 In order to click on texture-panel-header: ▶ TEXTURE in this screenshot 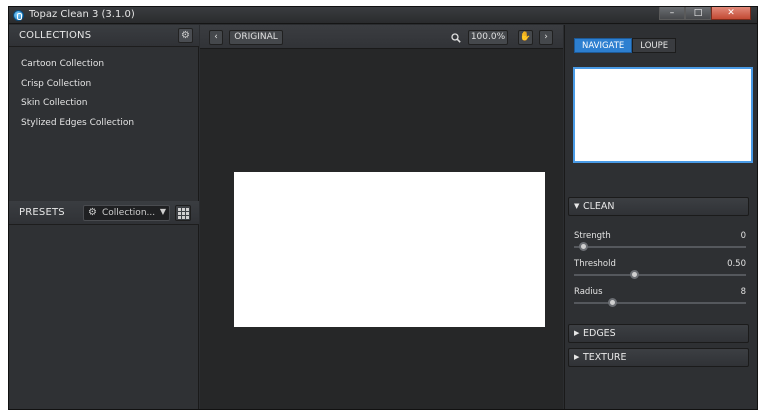, I will do `click(658, 357)`.